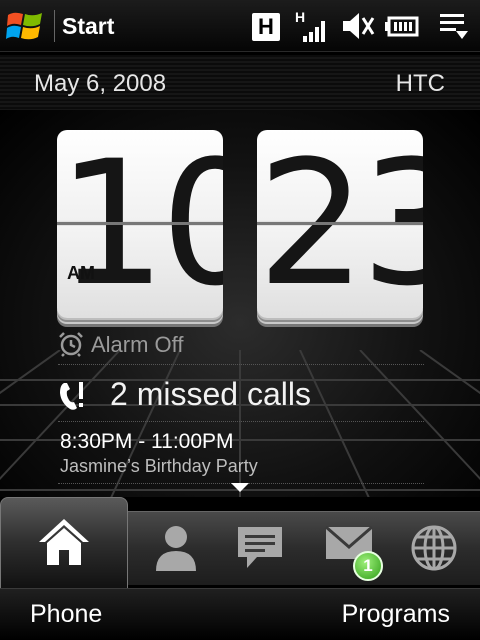 This screenshot has width=480, height=640. What do you see at coordinates (81, 273) in the screenshot?
I see `clock-ampm: AM` at bounding box center [81, 273].